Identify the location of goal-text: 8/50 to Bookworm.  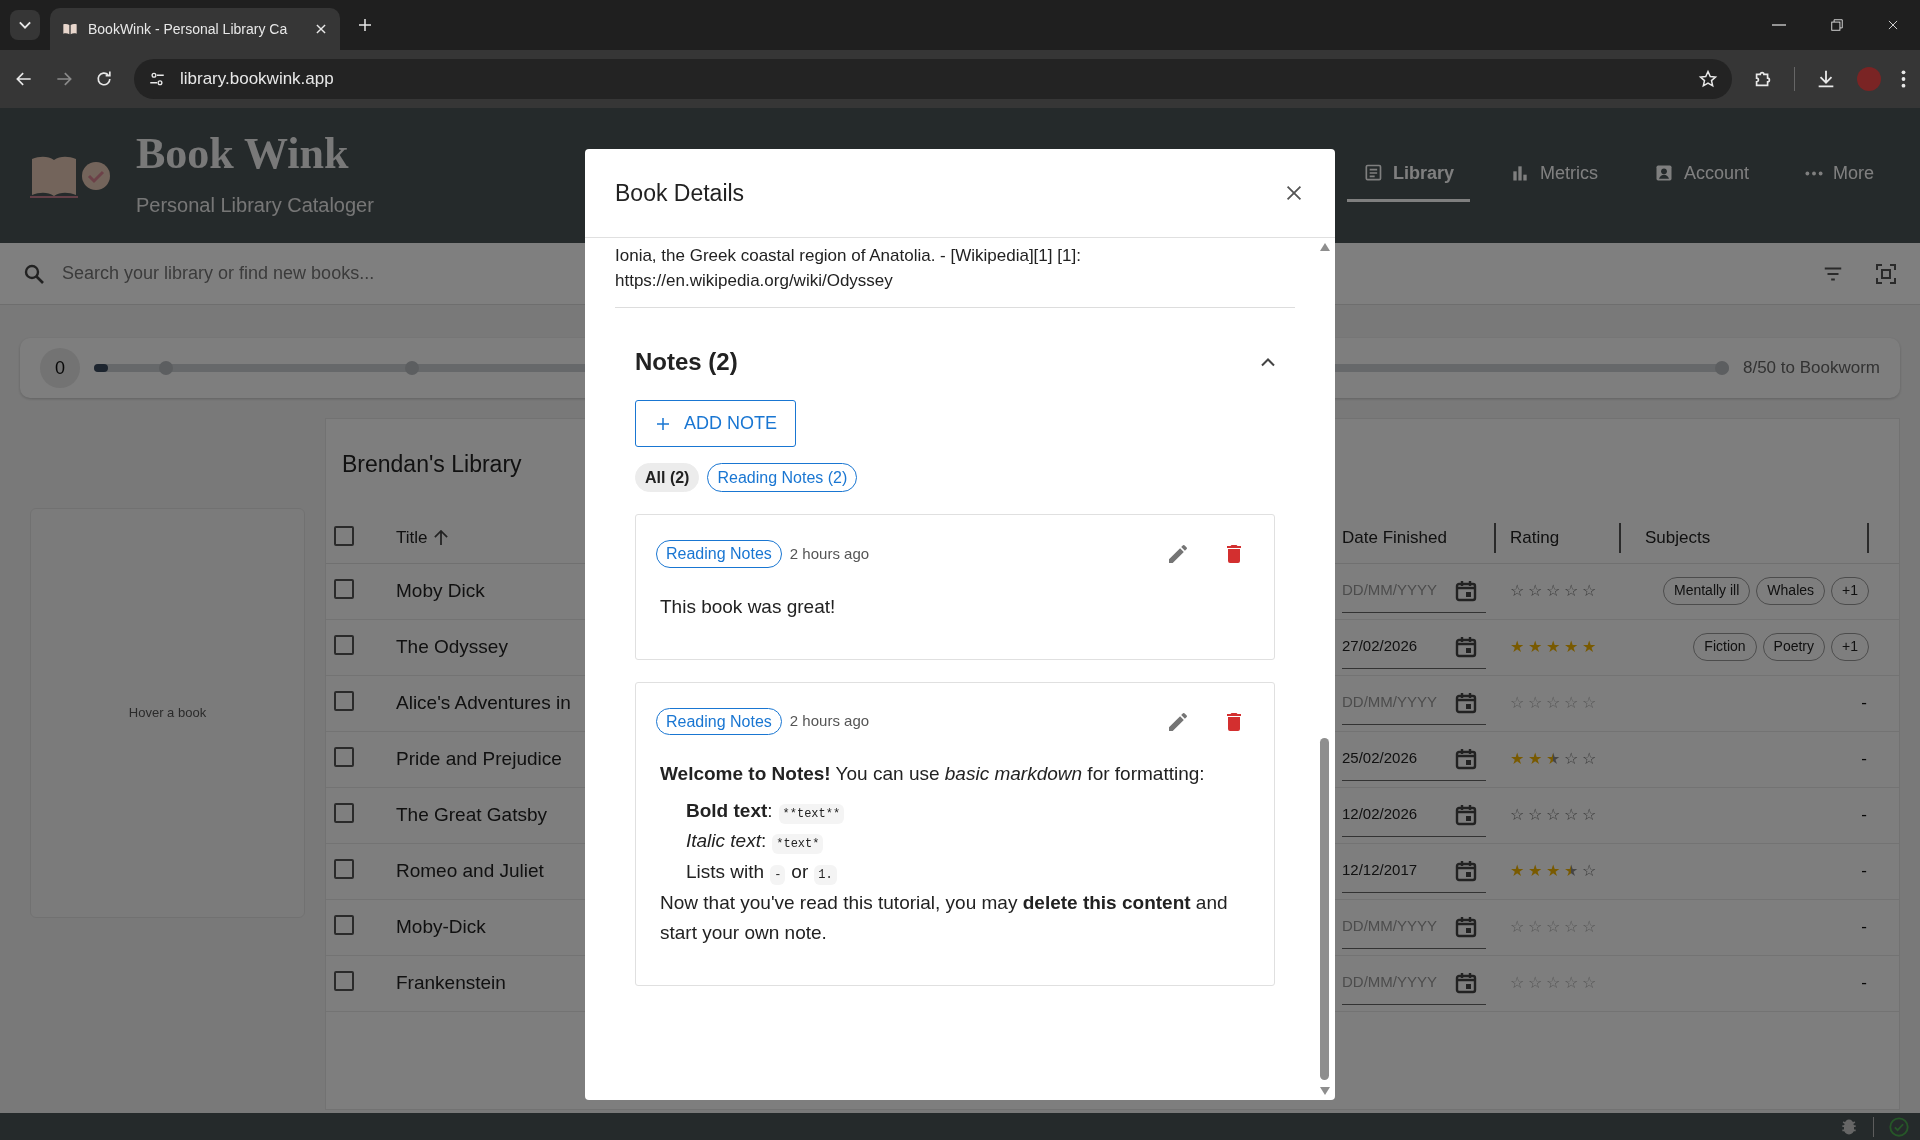
(1811, 368).